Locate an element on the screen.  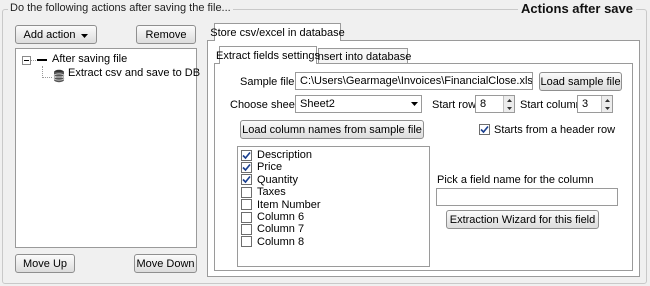
move-down-button: Move Down is located at coordinates (165, 263).